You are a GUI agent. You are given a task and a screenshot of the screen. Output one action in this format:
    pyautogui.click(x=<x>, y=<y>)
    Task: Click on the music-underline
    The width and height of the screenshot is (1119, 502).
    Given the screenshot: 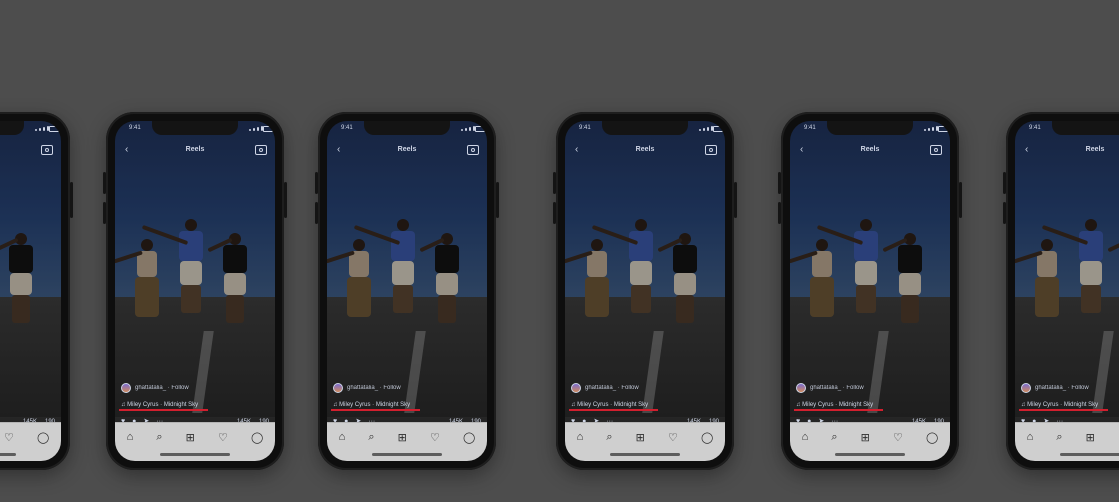 What is the action you would take?
    pyautogui.click(x=1064, y=410)
    